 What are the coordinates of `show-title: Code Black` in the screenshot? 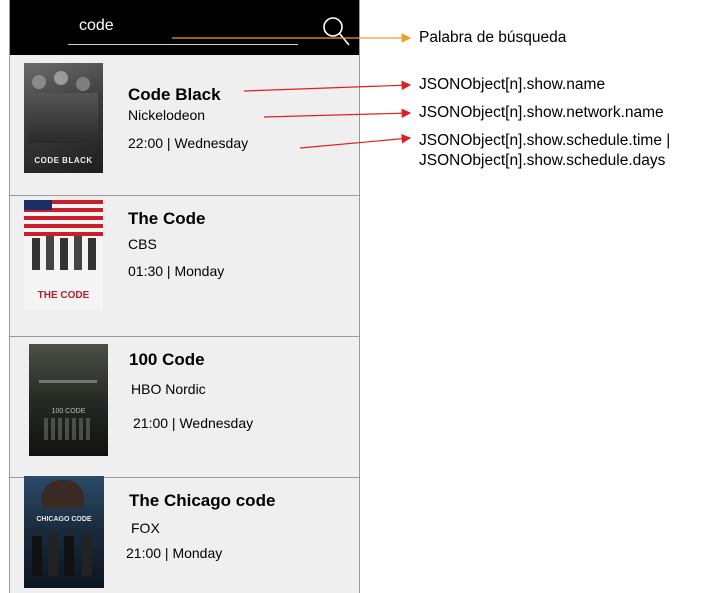 It's located at (174, 94).